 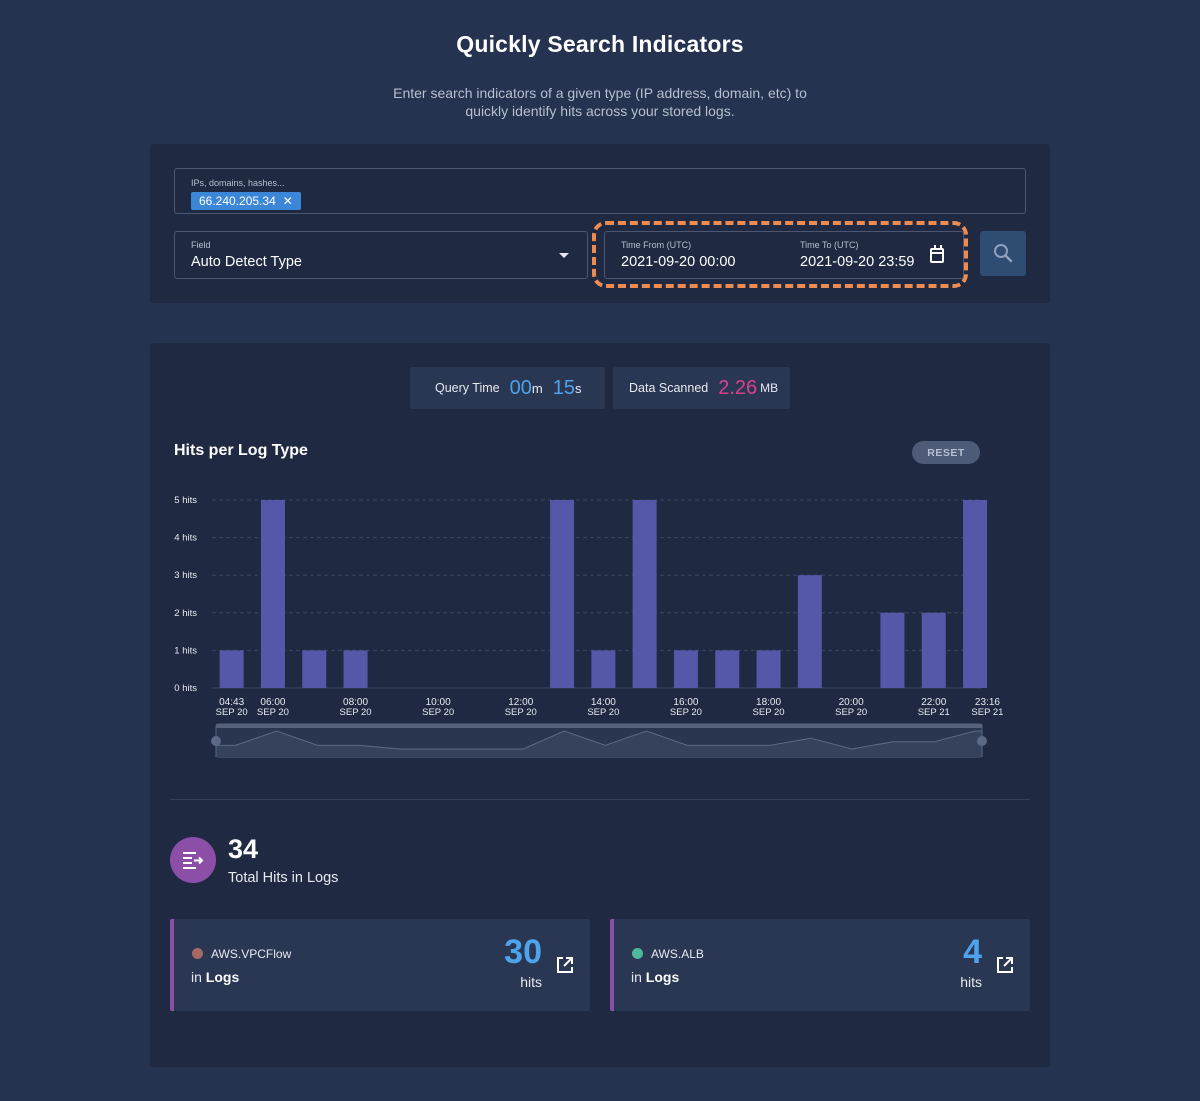 I want to click on log-hit-count: 4, so click(x=972, y=952).